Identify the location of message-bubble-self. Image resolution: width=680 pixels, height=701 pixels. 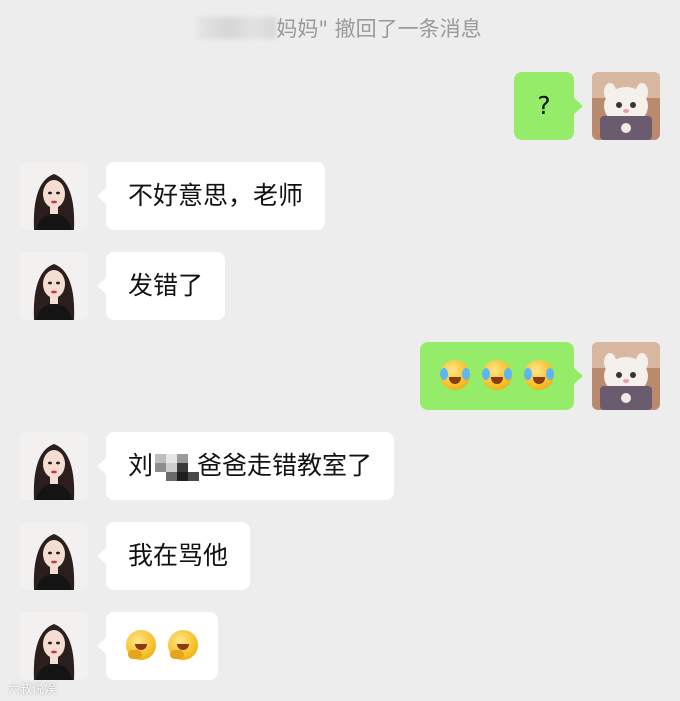
(501, 376).